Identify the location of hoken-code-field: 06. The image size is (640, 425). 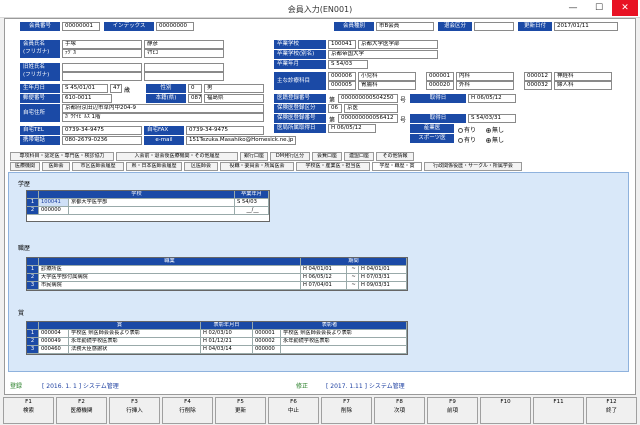
(335, 108).